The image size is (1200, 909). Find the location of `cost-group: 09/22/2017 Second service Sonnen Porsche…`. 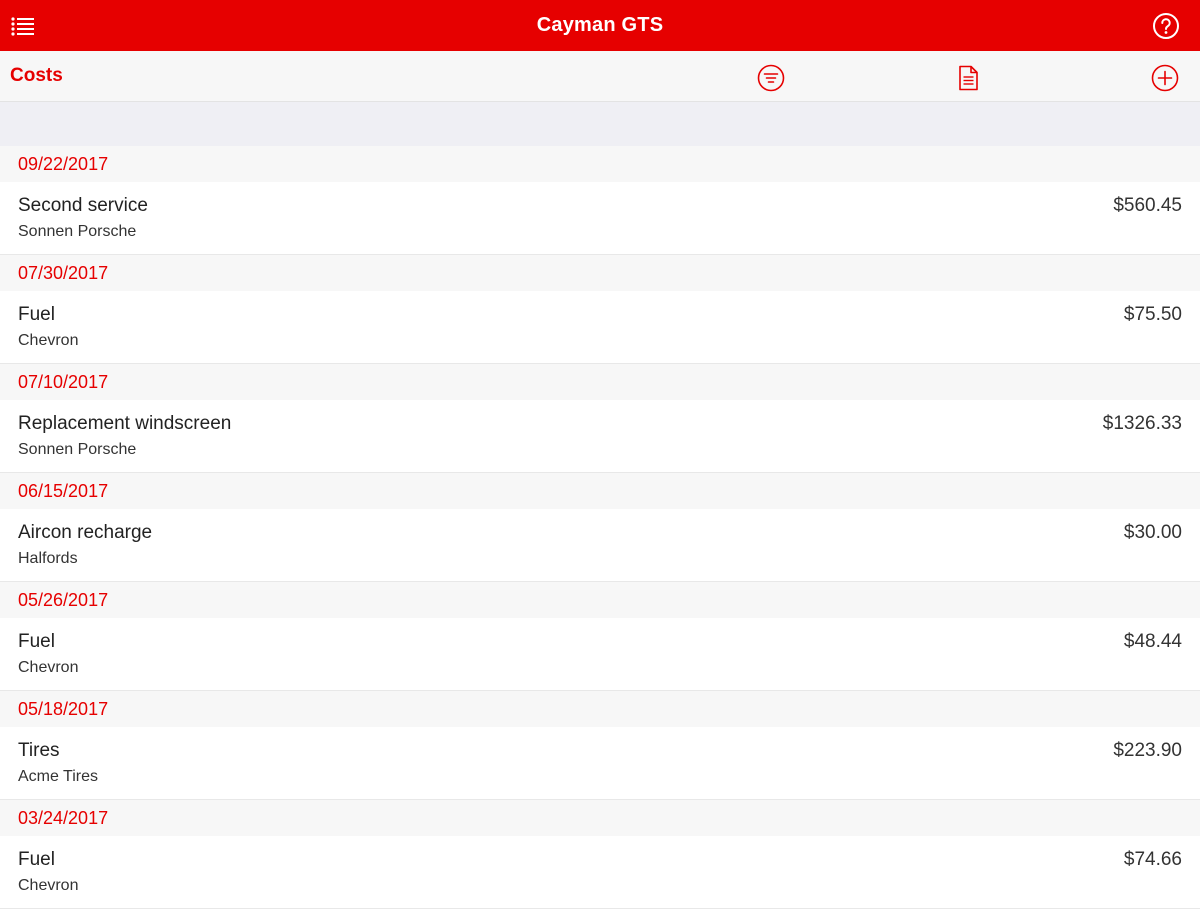

cost-group: 09/22/2017 Second service Sonnen Porsche… is located at coordinates (600, 200).